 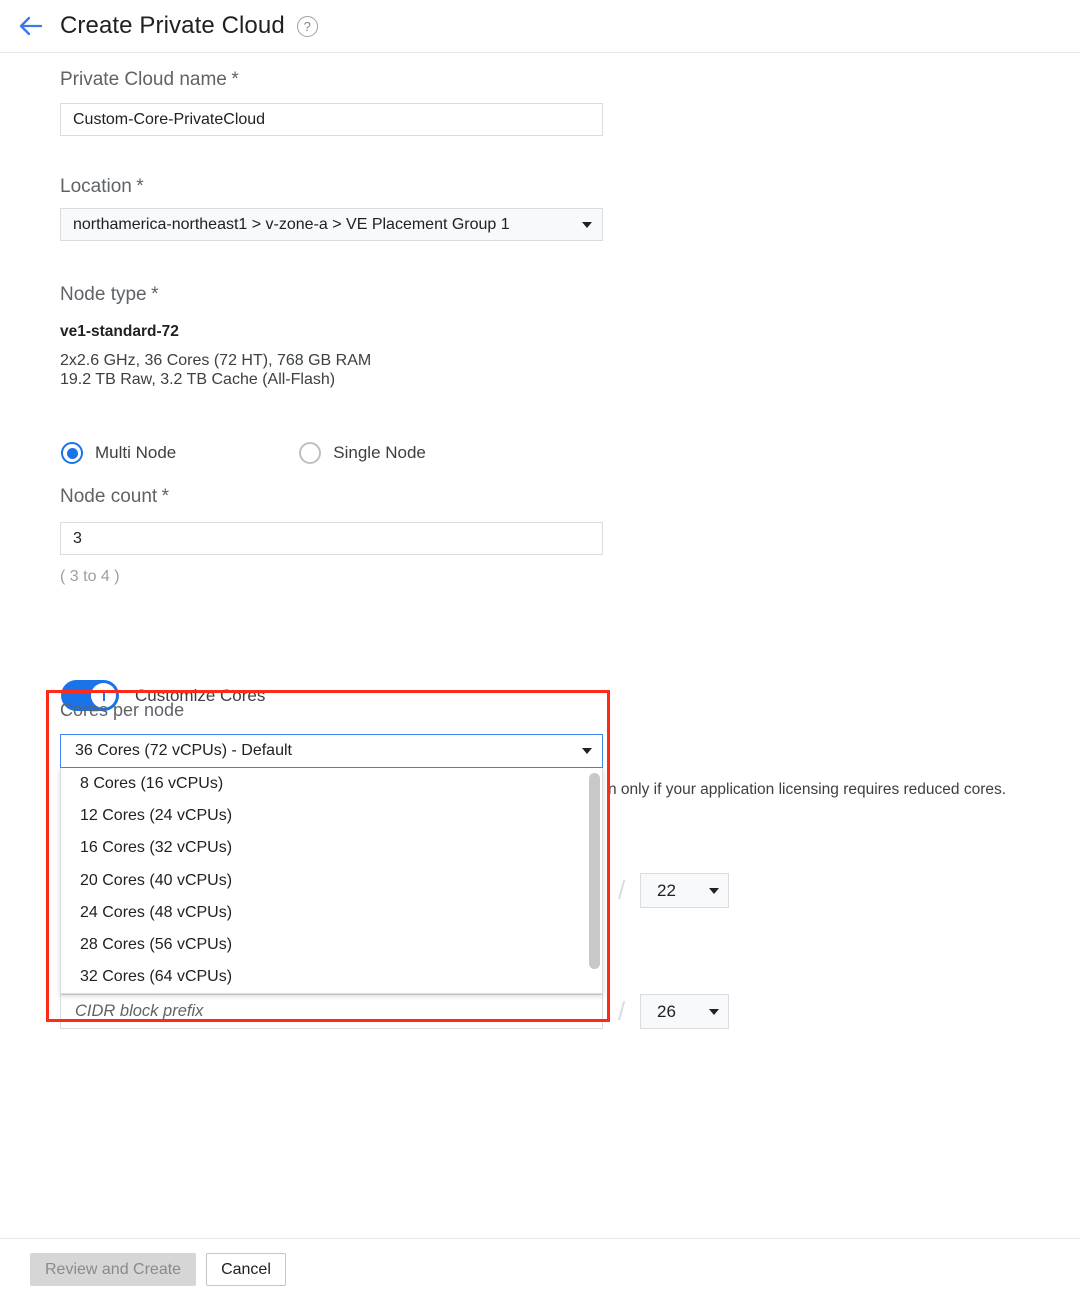 I want to click on private-cloud-name-label-text: Private Cloud name, so click(x=143, y=79).